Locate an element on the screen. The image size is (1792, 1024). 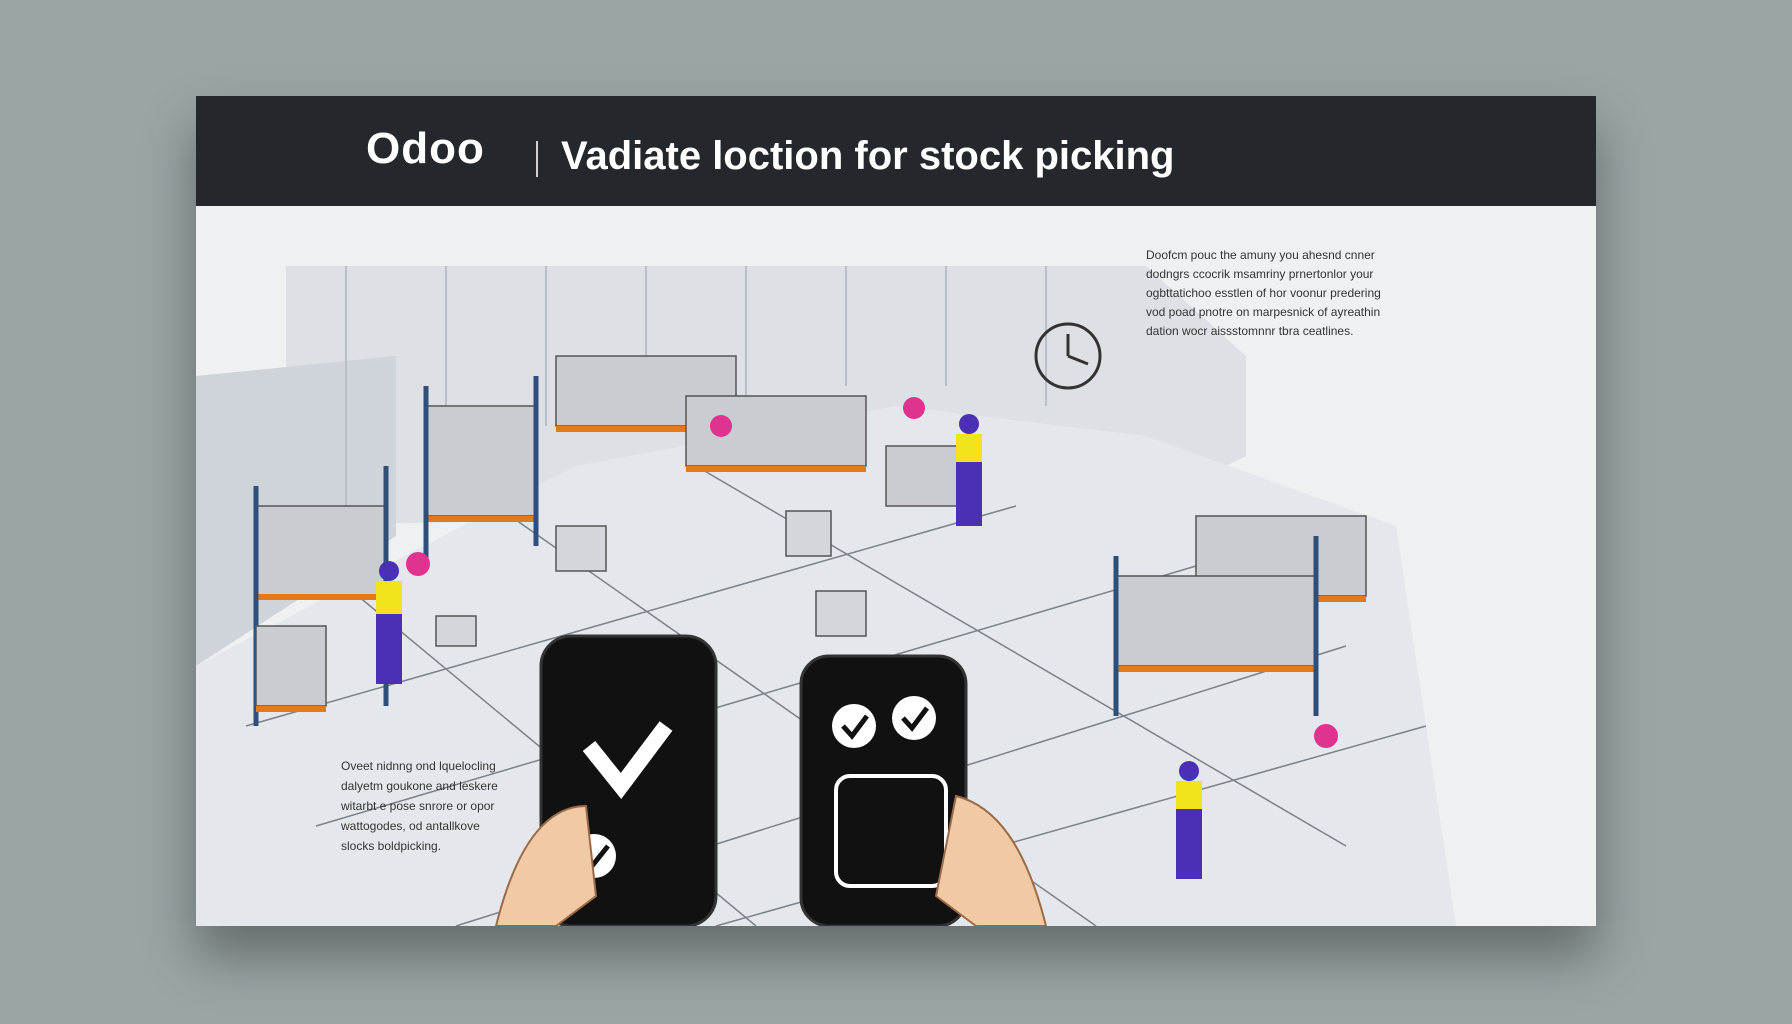
description-line: dation wocr aissstomnnr tbra ceatlines. is located at coordinates (1250, 331).